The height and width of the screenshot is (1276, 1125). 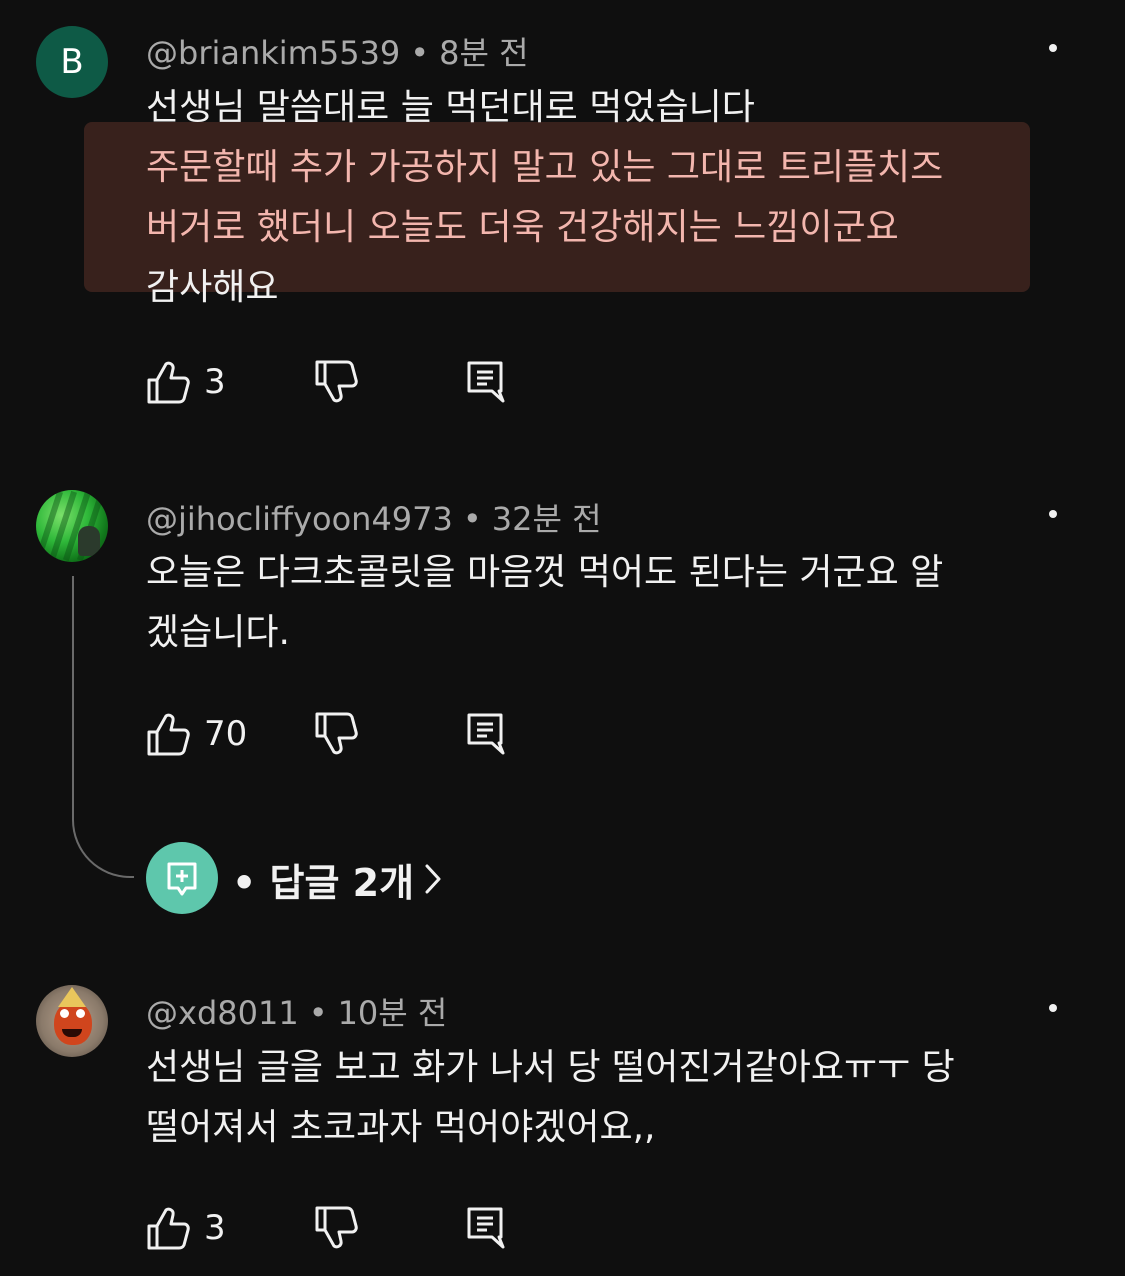 I want to click on comment-meta: @briankim5539 • 8분 전, so click(x=337, y=51).